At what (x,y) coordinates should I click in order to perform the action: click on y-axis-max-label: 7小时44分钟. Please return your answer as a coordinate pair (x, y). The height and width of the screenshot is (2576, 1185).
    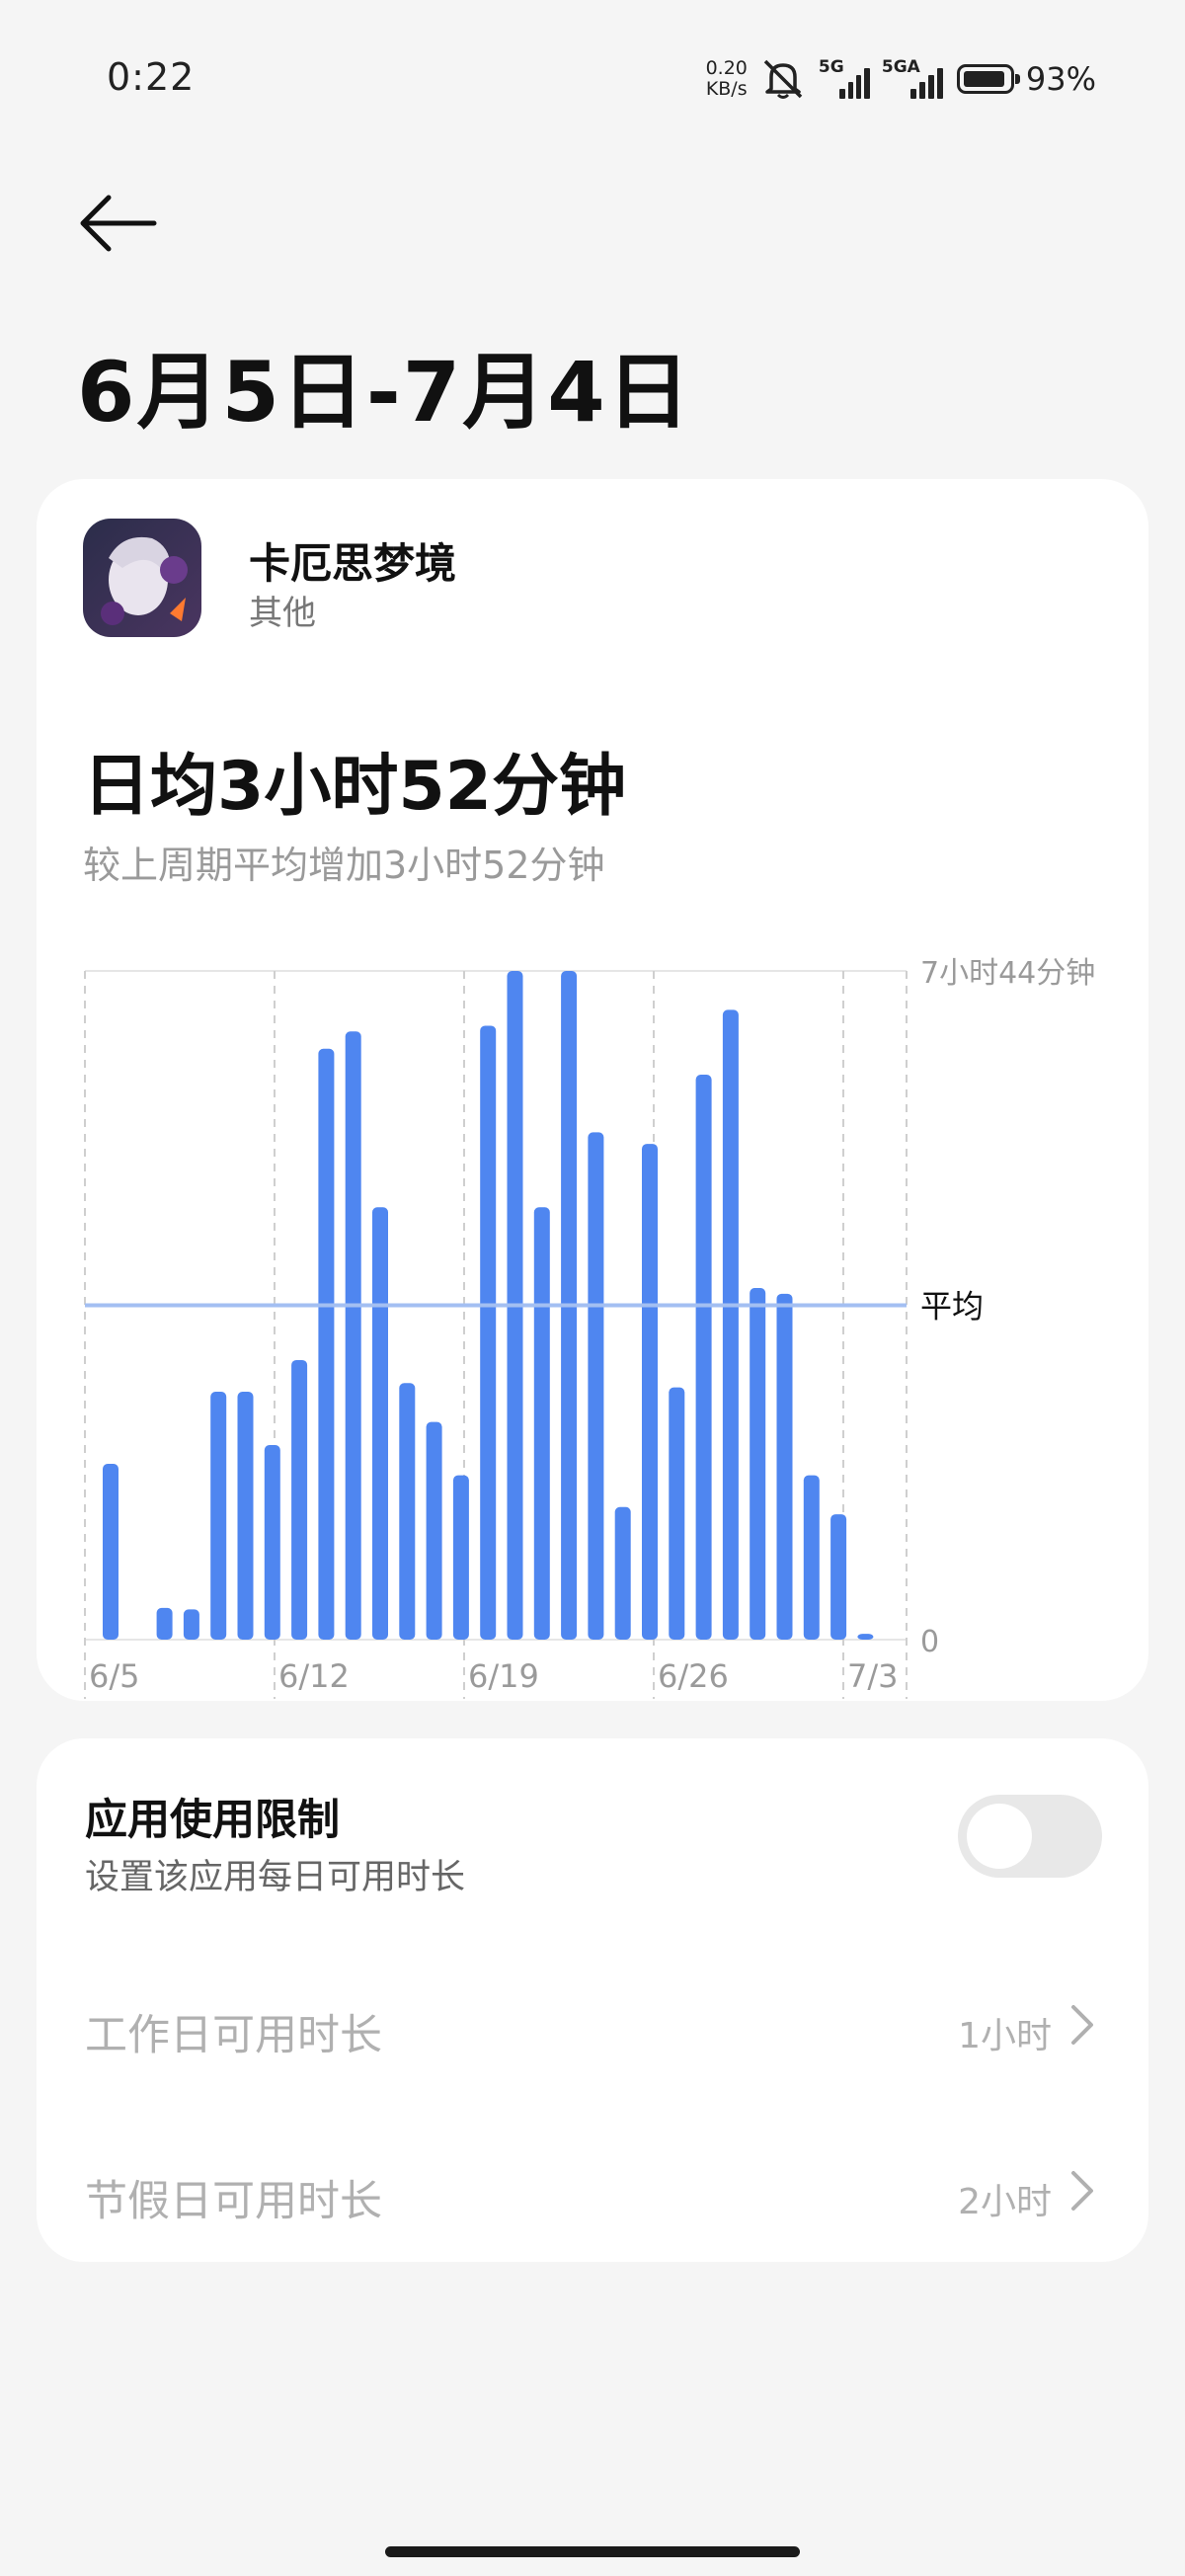
    Looking at the image, I should click on (1008, 973).